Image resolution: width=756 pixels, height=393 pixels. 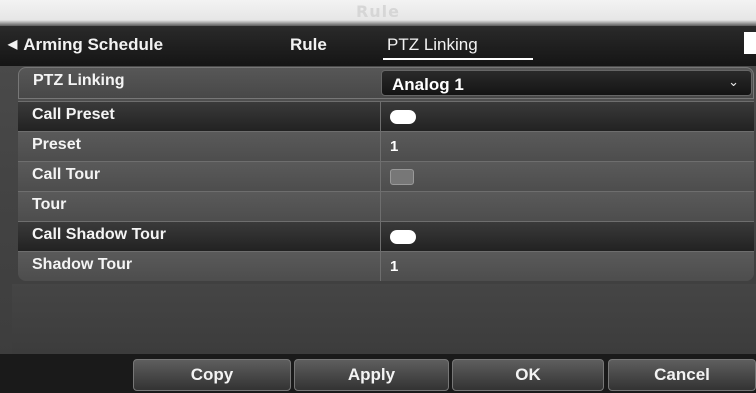 I want to click on shadow-tour-label: Shadow Tour, so click(x=82, y=264).